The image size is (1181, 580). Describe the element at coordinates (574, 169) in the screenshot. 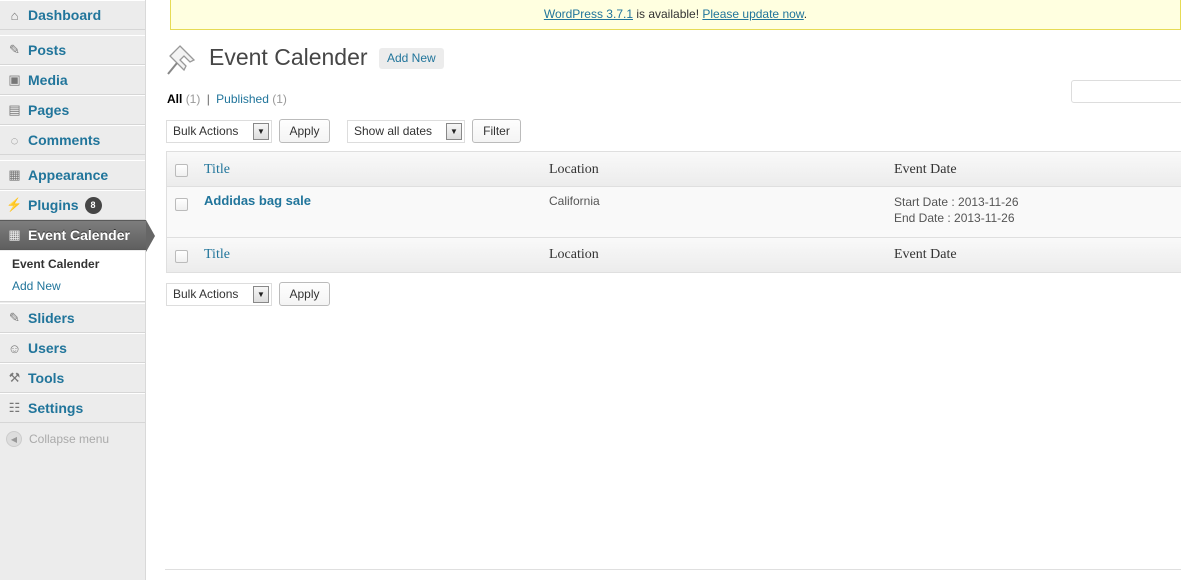

I see `column-location-header: Location` at that location.